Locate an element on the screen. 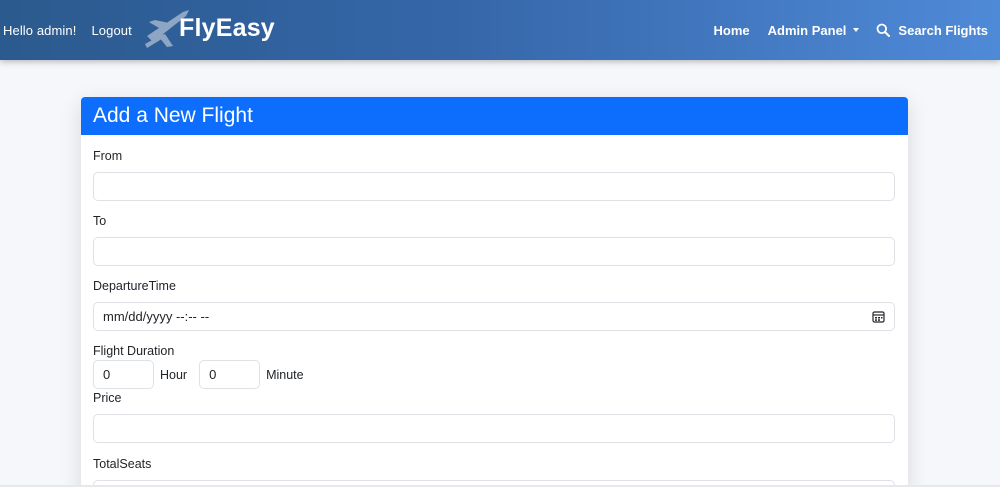 The image size is (1000, 487). flight-duration-label: Flight Duration is located at coordinates (134, 351).